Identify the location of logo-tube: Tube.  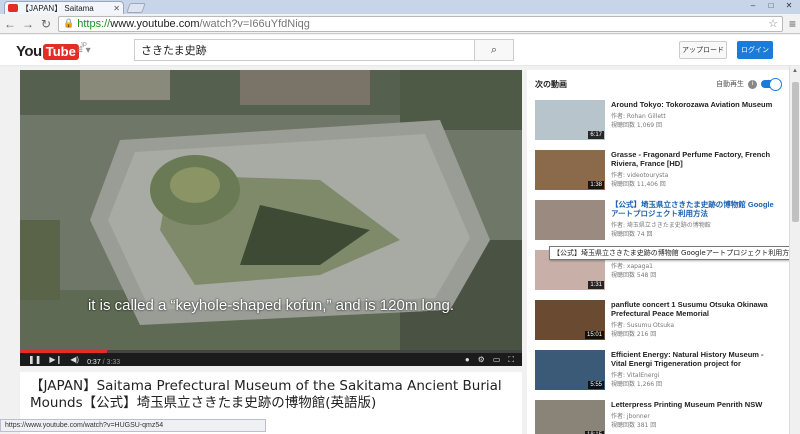
(60, 51).